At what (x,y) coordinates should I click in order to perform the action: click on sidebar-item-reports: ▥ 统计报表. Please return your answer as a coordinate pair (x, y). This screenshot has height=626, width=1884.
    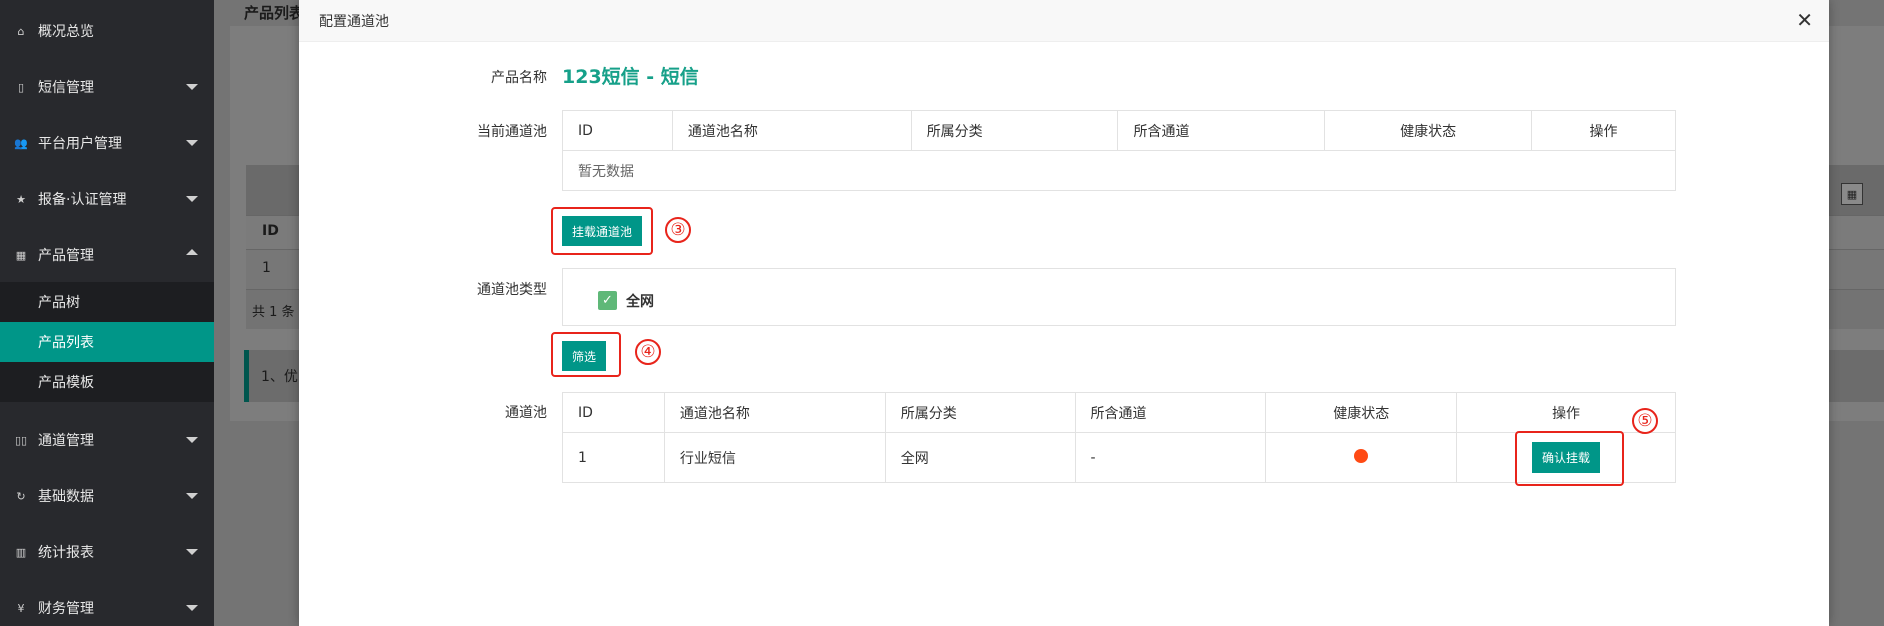
    Looking at the image, I should click on (107, 552).